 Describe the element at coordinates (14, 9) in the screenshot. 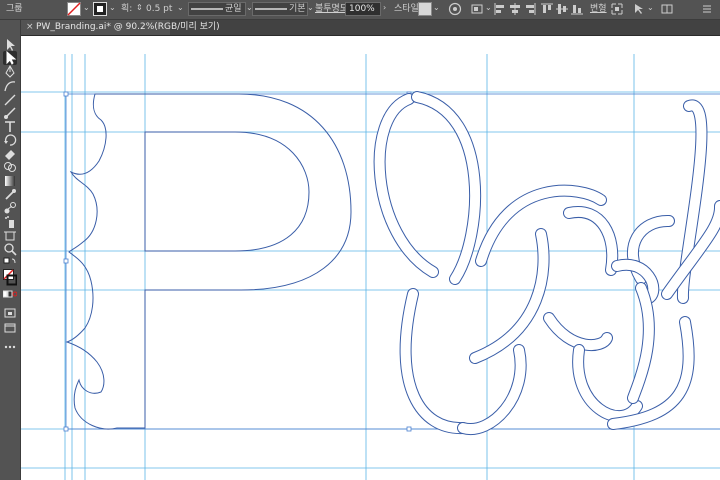

I see `selection-type-label: 그룹` at that location.